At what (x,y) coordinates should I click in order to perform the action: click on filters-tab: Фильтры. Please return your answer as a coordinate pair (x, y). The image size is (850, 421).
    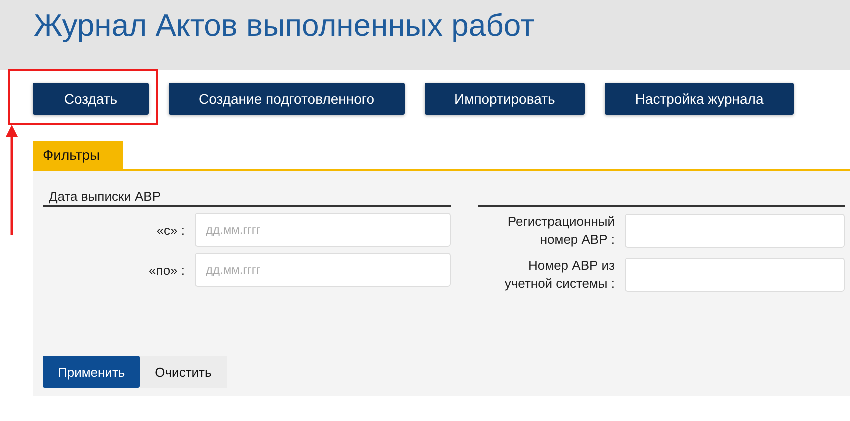
    Looking at the image, I should click on (78, 155).